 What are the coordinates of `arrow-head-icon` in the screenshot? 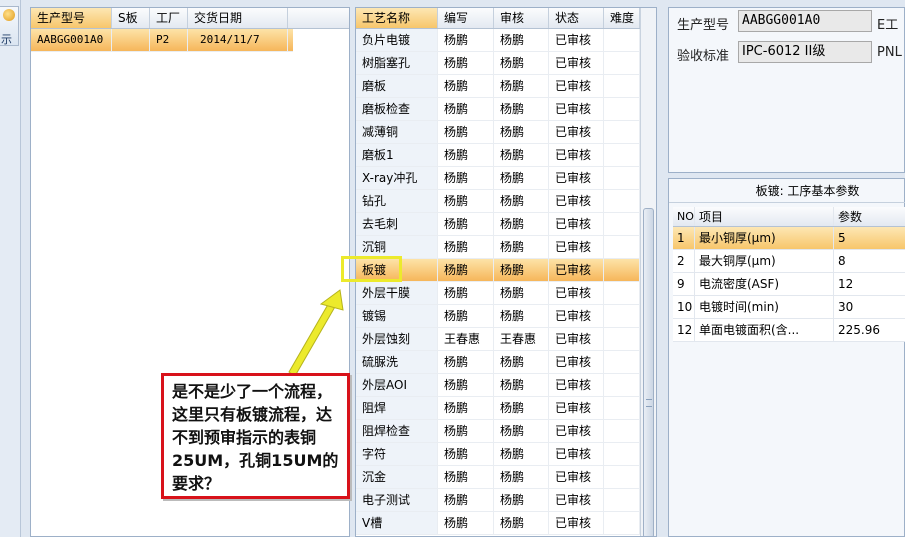 It's located at (331, 300).